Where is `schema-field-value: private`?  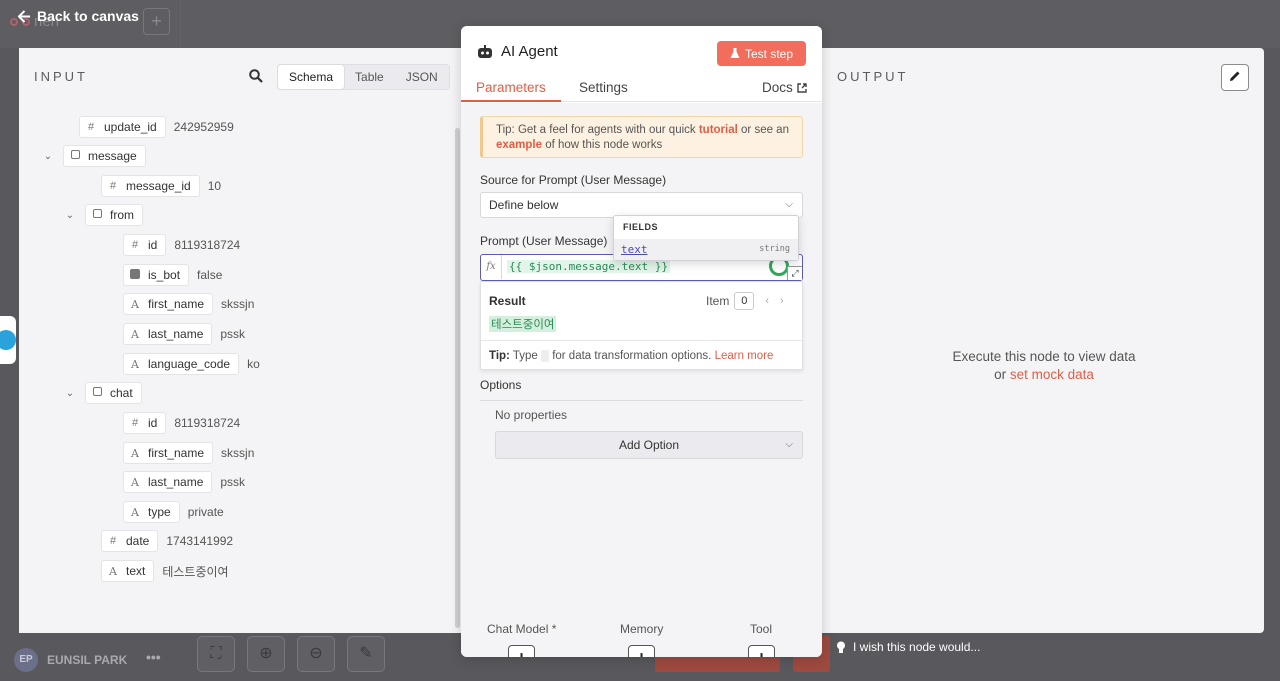
schema-field-value: private is located at coordinates (205, 512).